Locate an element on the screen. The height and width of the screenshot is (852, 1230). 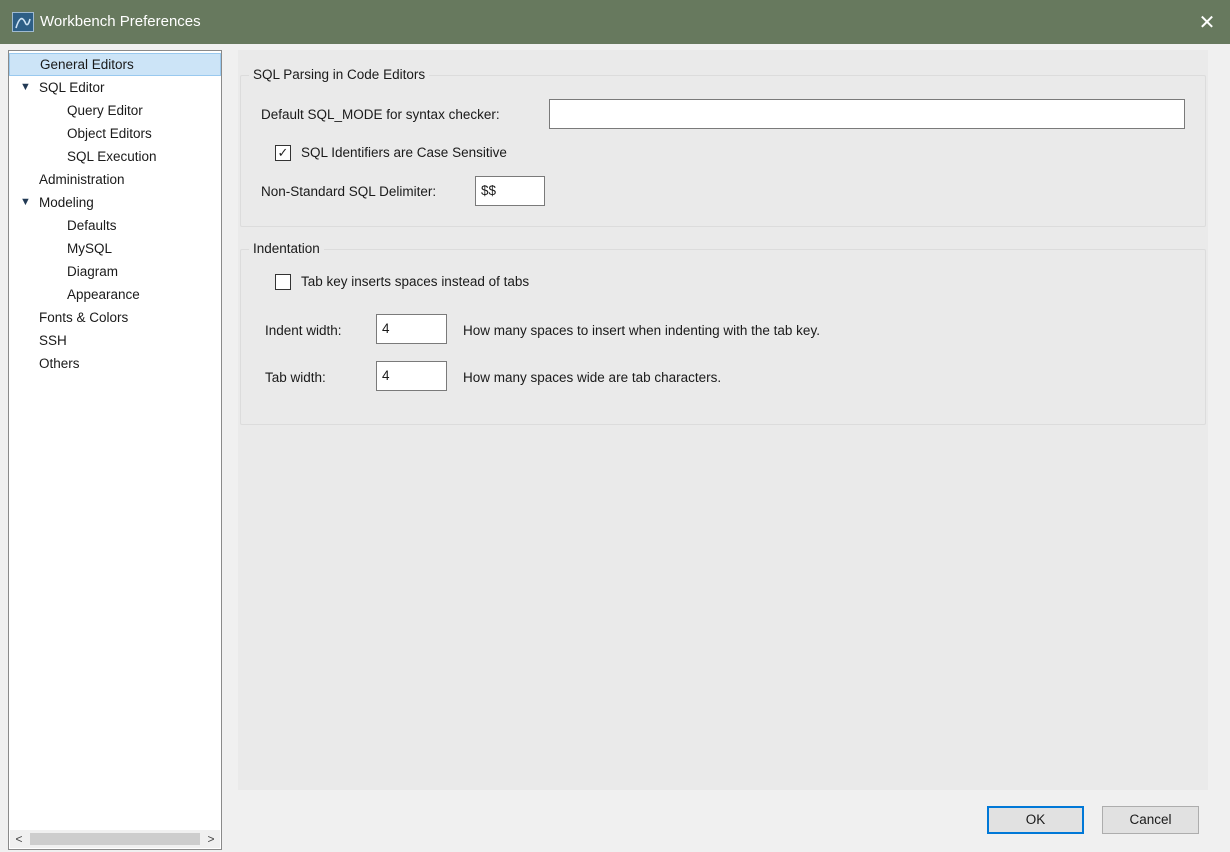
sidebar-item-label: Fonts & Colors is located at coordinates (84, 317).